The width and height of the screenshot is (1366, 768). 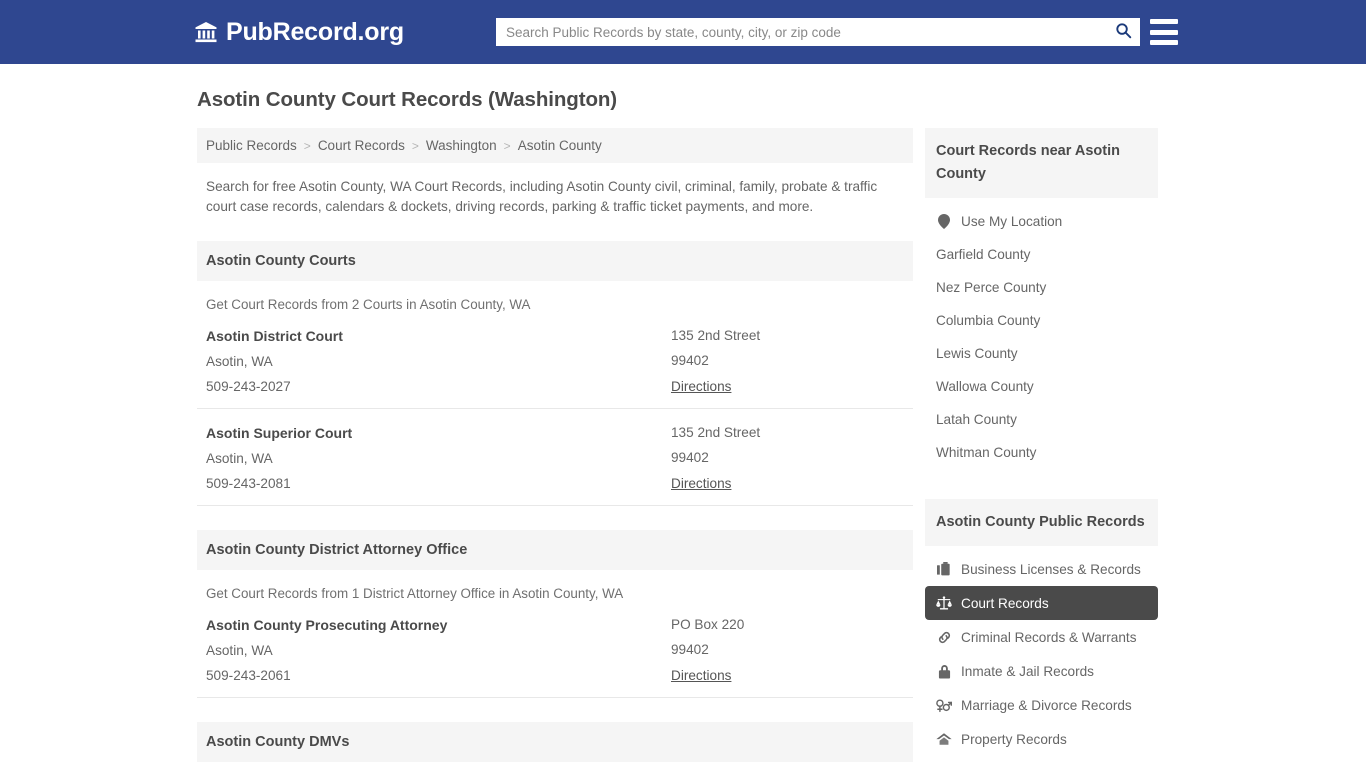 What do you see at coordinates (1051, 569) in the screenshot?
I see `sidebar-record-item-label: Business Licenses & Records` at bounding box center [1051, 569].